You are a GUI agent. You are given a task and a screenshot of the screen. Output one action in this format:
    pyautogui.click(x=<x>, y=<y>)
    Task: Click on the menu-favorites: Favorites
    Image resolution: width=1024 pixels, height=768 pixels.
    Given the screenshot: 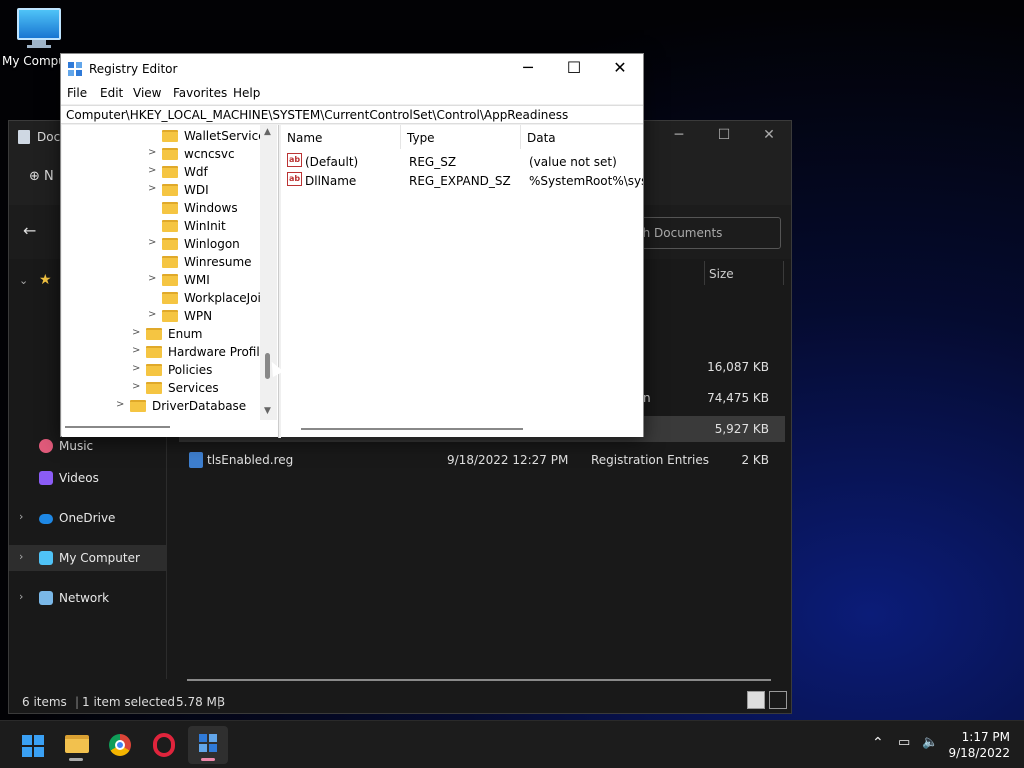 What is the action you would take?
    pyautogui.click(x=200, y=93)
    